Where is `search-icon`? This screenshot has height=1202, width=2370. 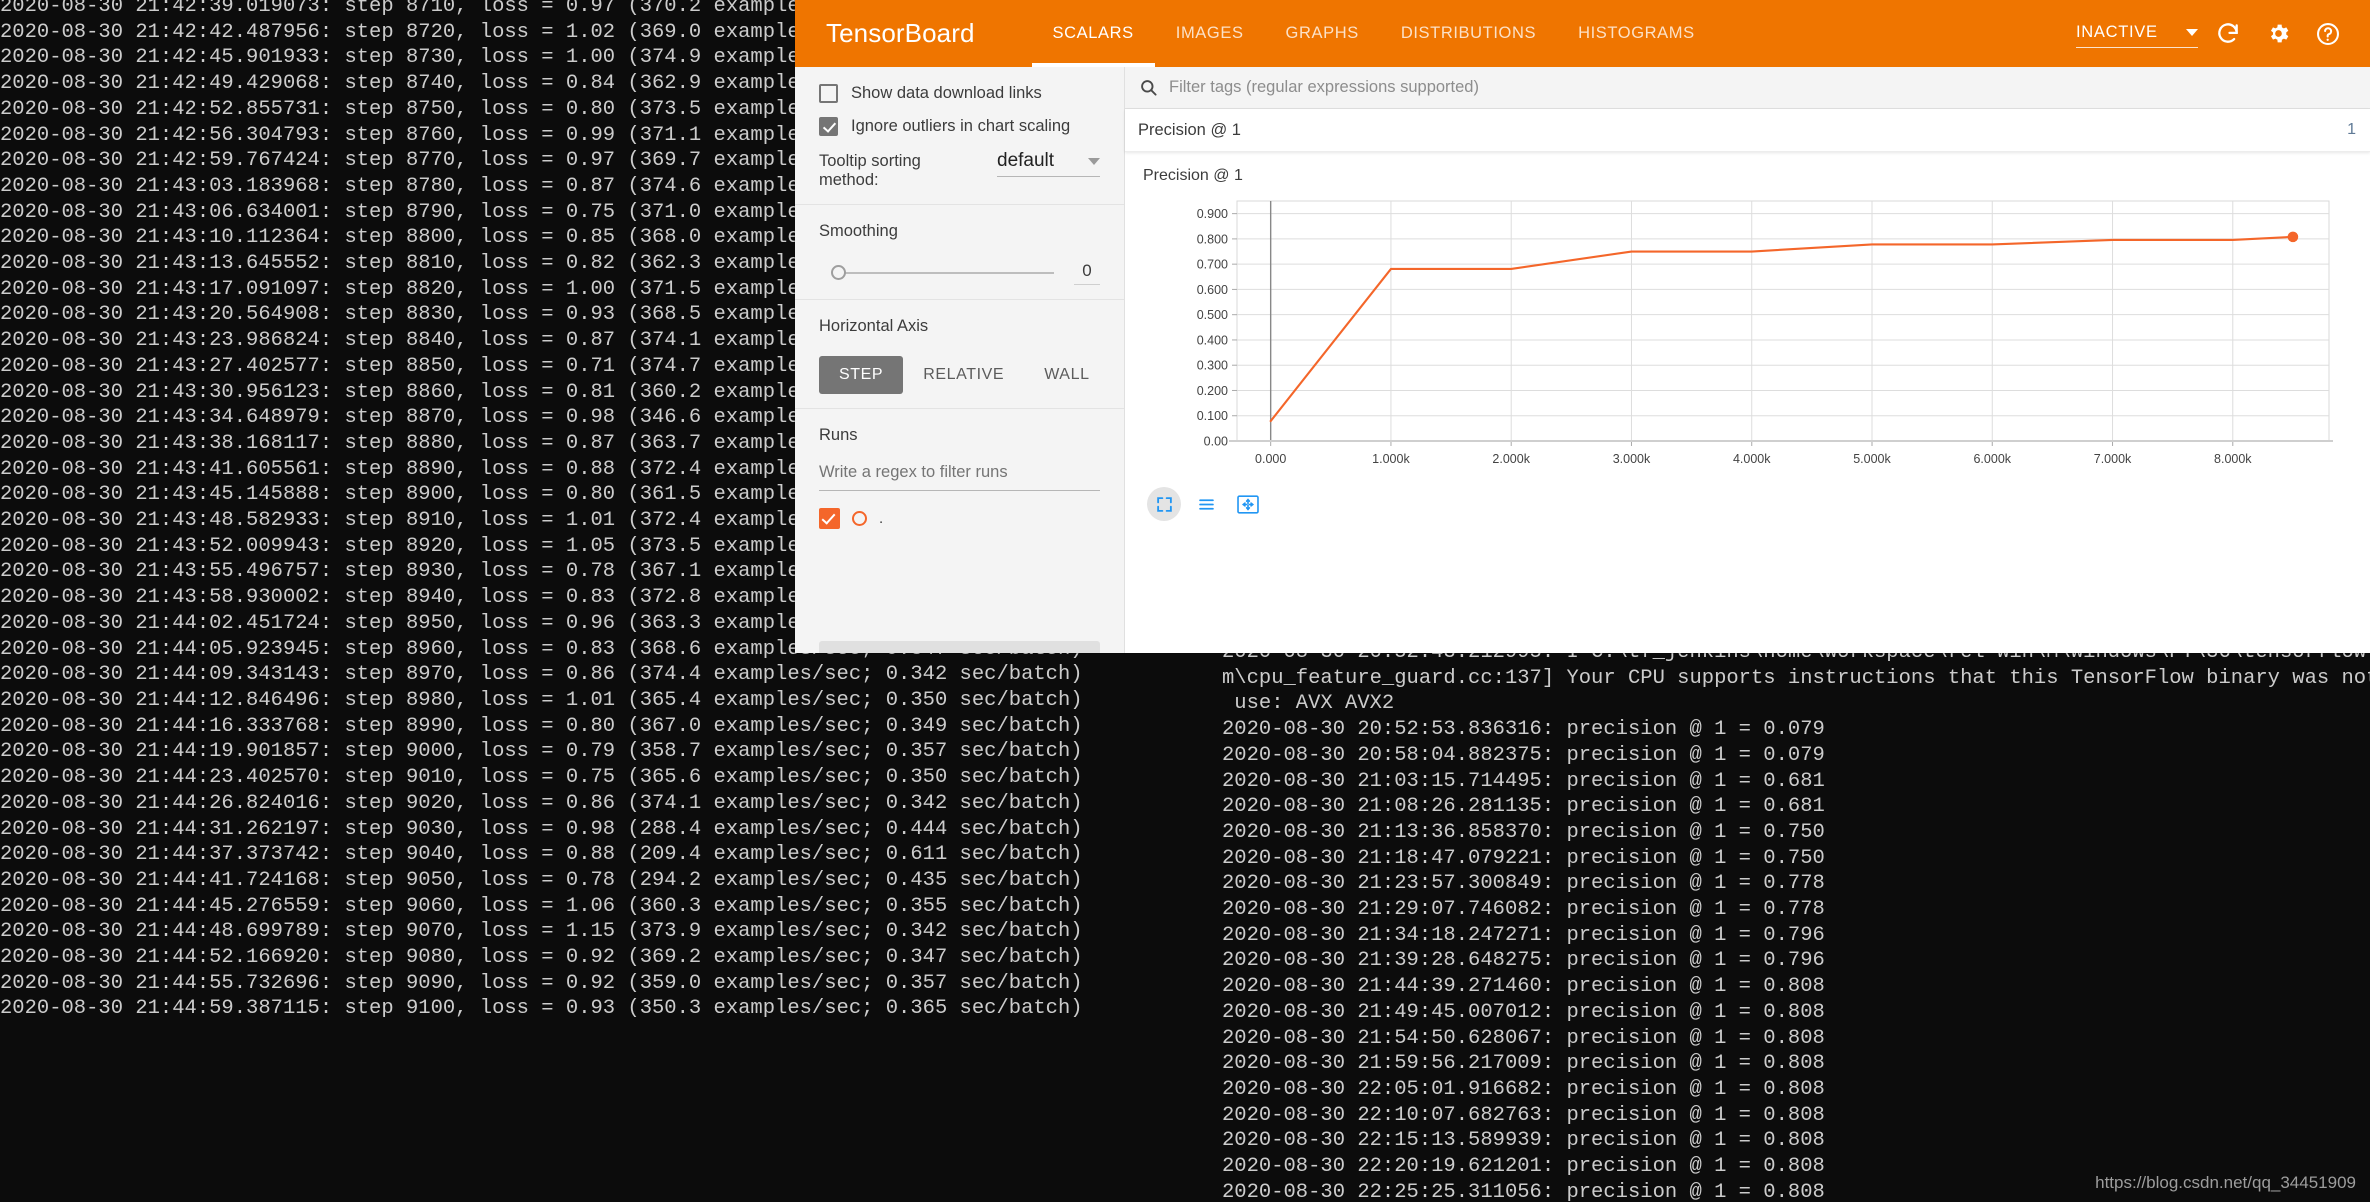
search-icon is located at coordinates (1148, 87).